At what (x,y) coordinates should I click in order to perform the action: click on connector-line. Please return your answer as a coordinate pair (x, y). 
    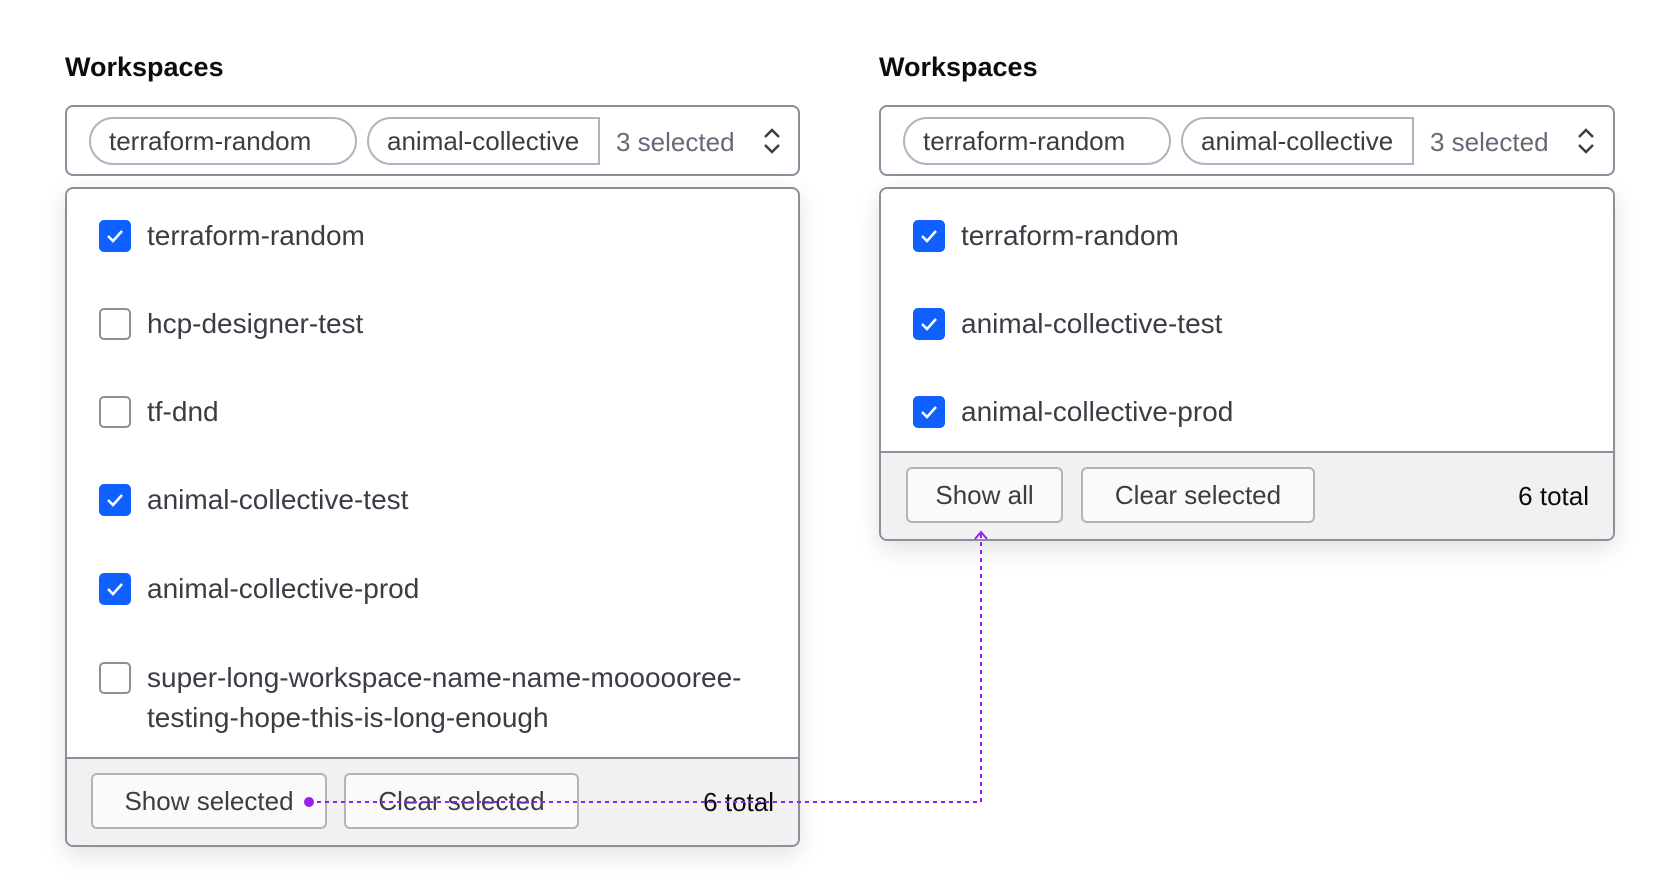
    Looking at the image, I should click on (645, 668).